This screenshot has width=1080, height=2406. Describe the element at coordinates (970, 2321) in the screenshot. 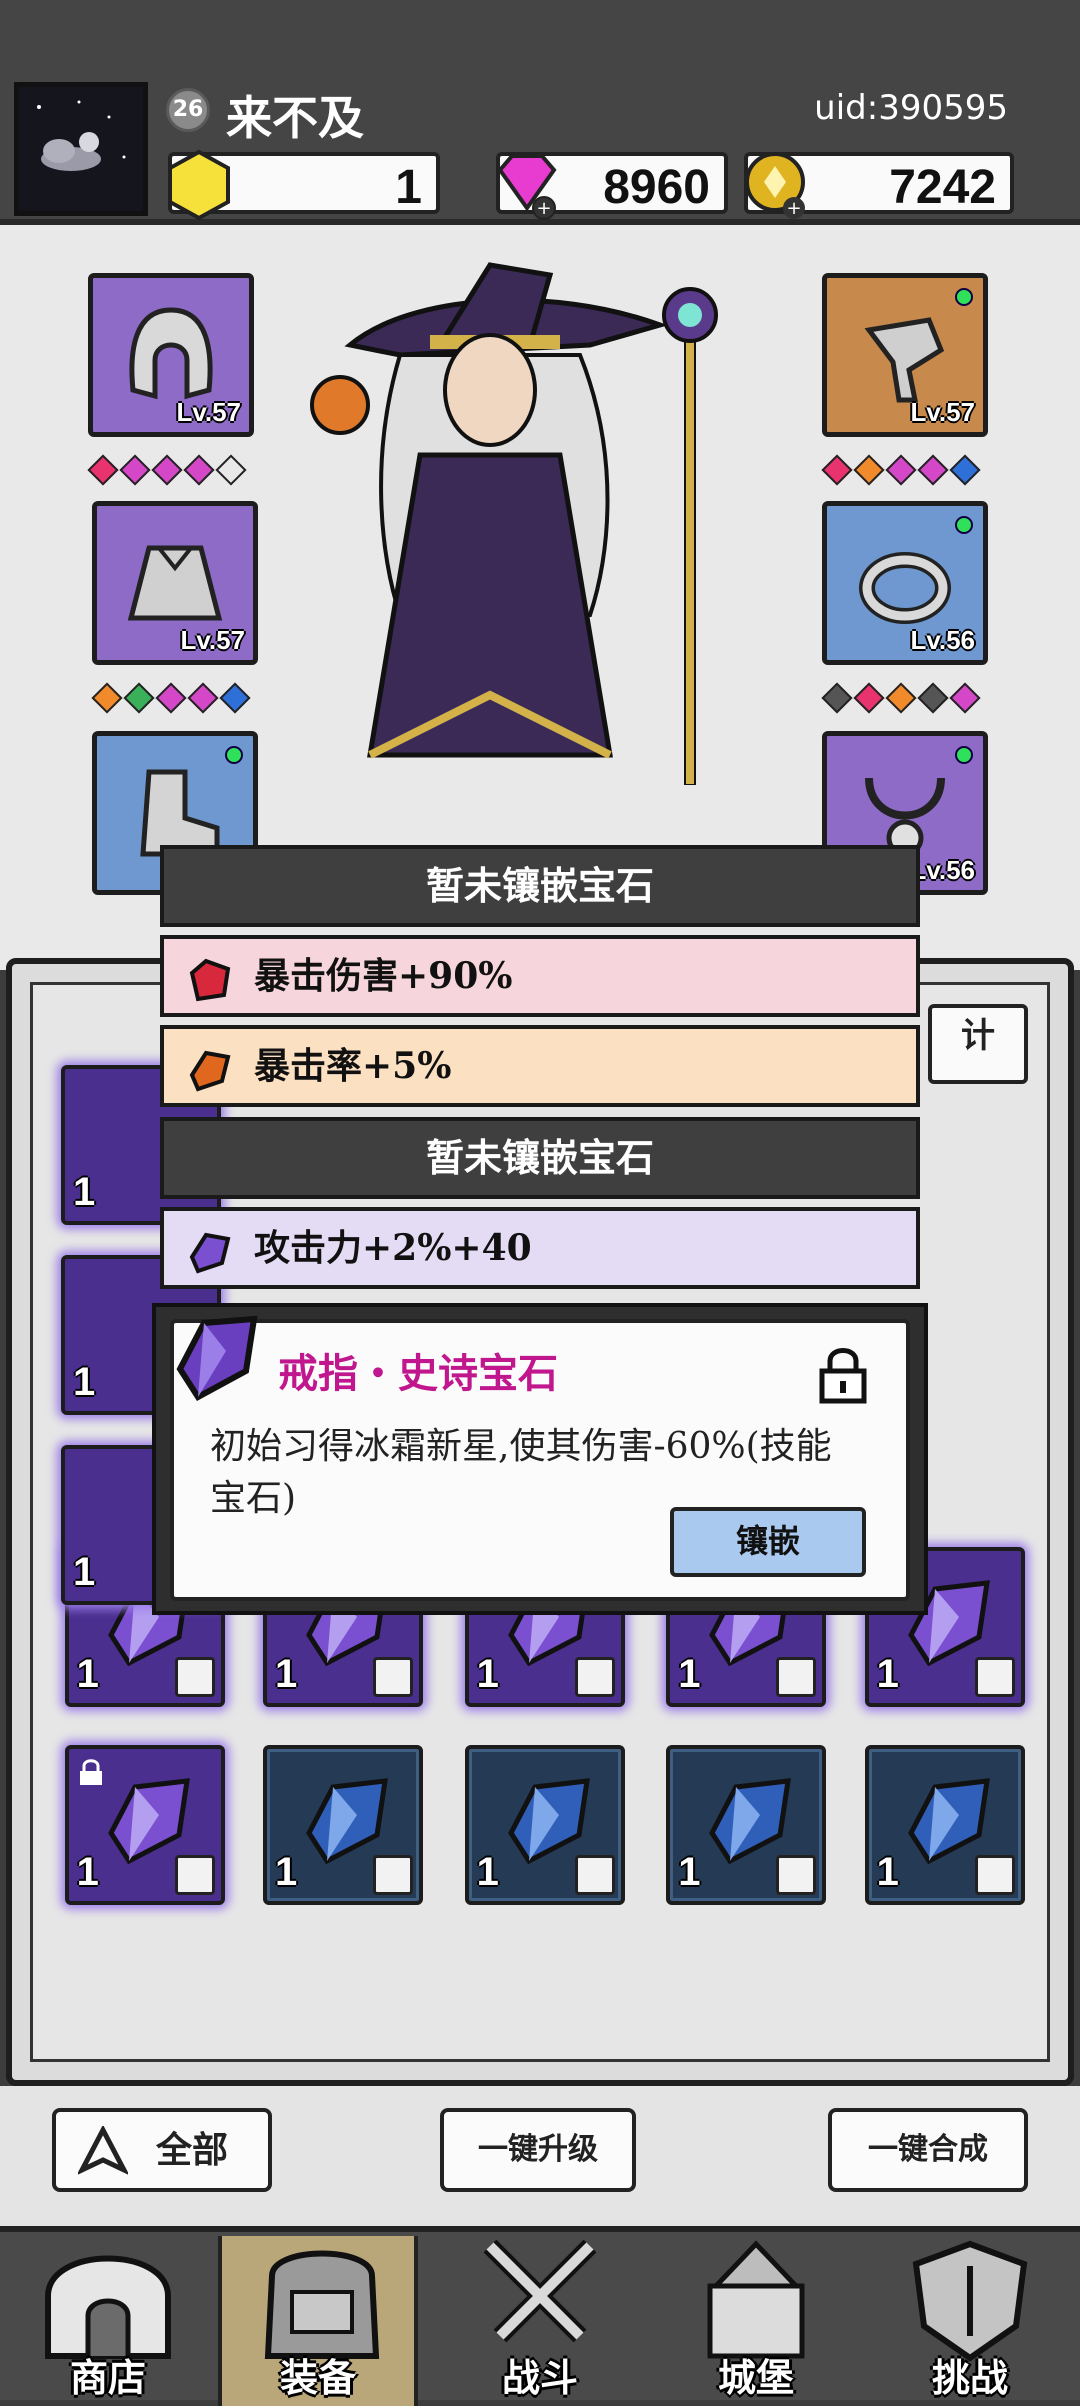

I see `nav-challenge: 挑战` at that location.